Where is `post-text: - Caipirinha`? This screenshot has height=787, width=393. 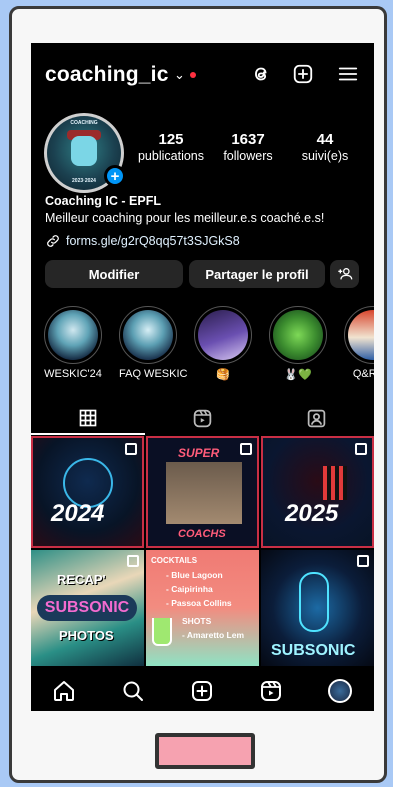
post-text: - Caipirinha is located at coordinates (189, 589).